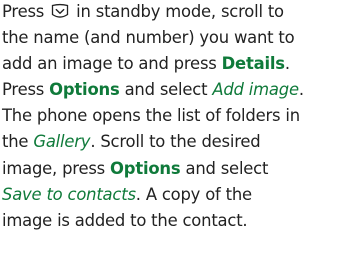 Image resolution: width=343 pixels, height=263 pixels. Describe the element at coordinates (255, 90) in the screenshot. I see `add-image-menu-label: Add image` at that location.